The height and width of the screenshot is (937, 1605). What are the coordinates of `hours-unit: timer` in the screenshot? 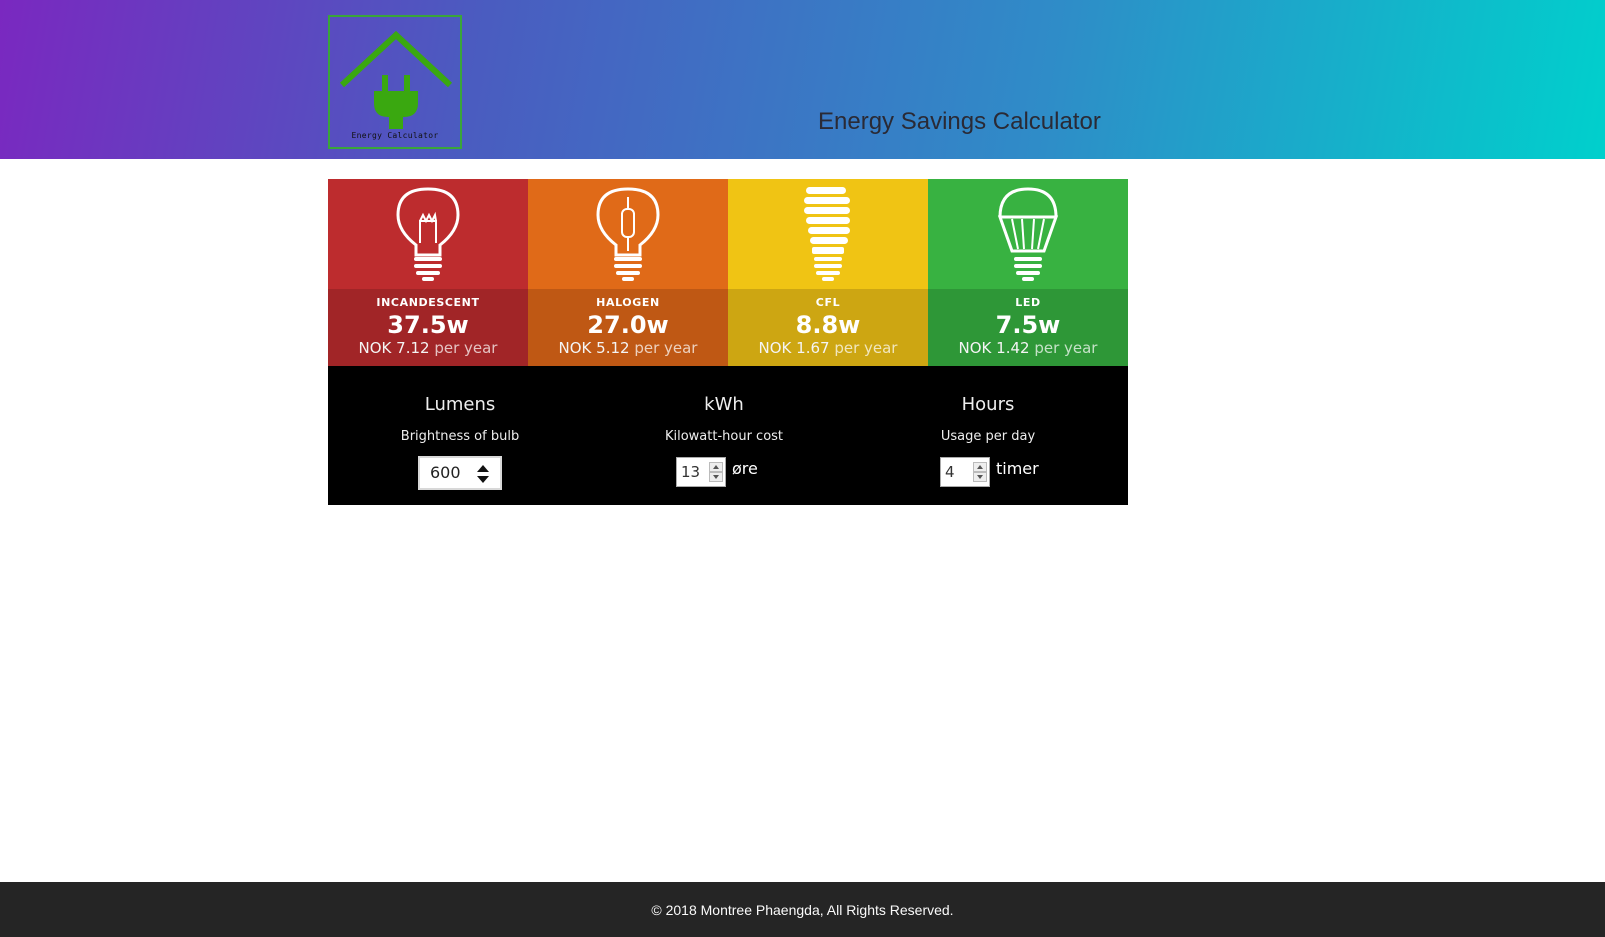 It's located at (1017, 468).